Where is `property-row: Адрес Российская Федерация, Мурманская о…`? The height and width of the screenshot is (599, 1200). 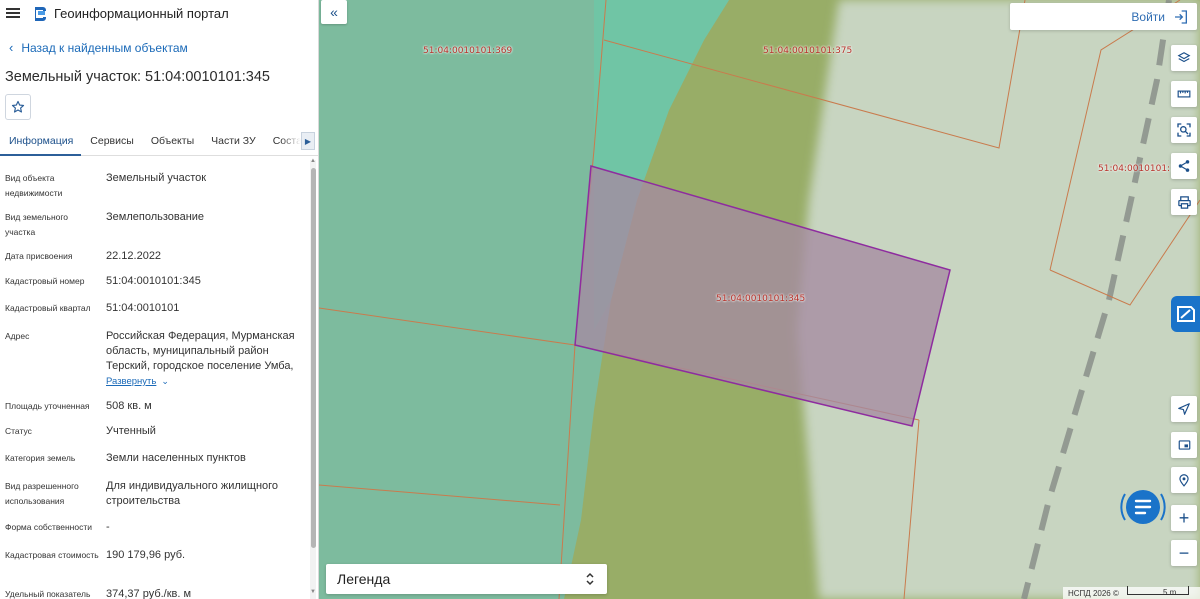 property-row: Адрес Российская Федерация, Мурманская о… is located at coordinates (152, 359).